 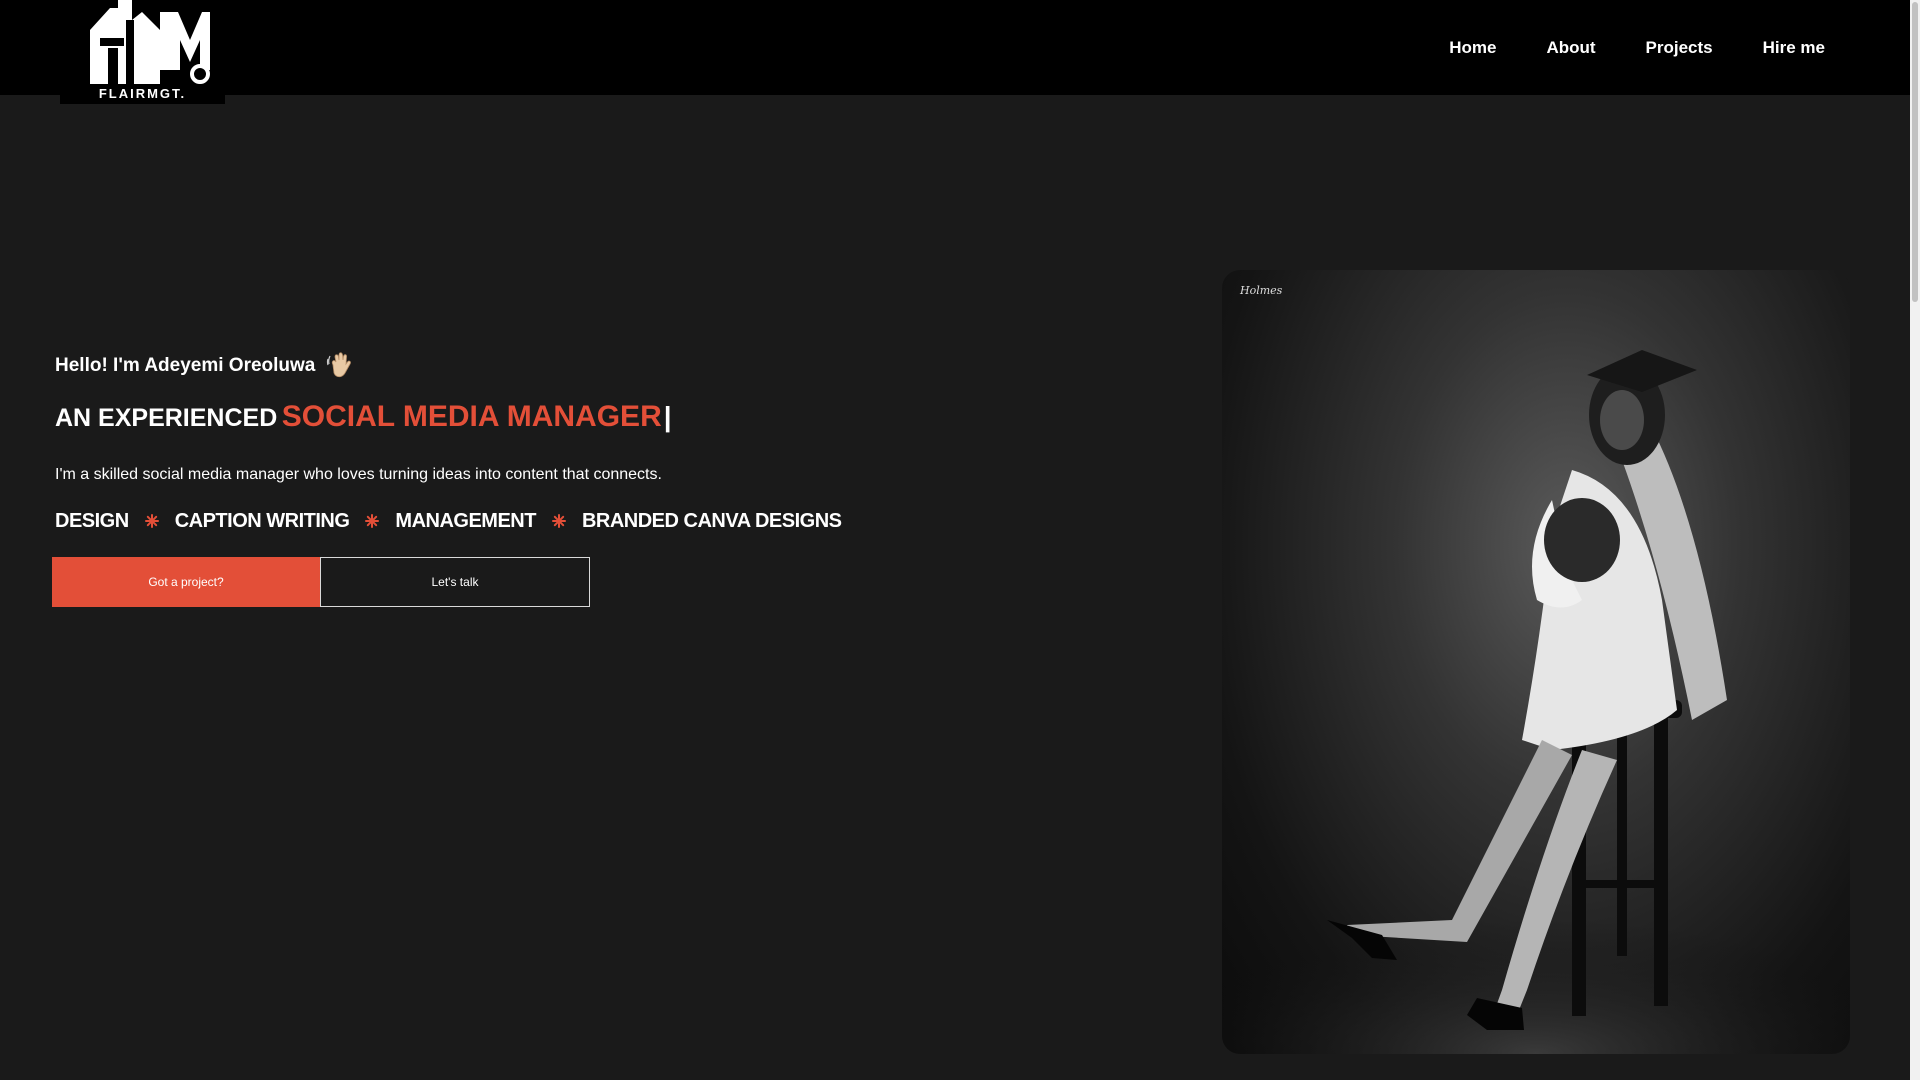 I want to click on skill-item: DESIGN, so click(x=92, y=520).